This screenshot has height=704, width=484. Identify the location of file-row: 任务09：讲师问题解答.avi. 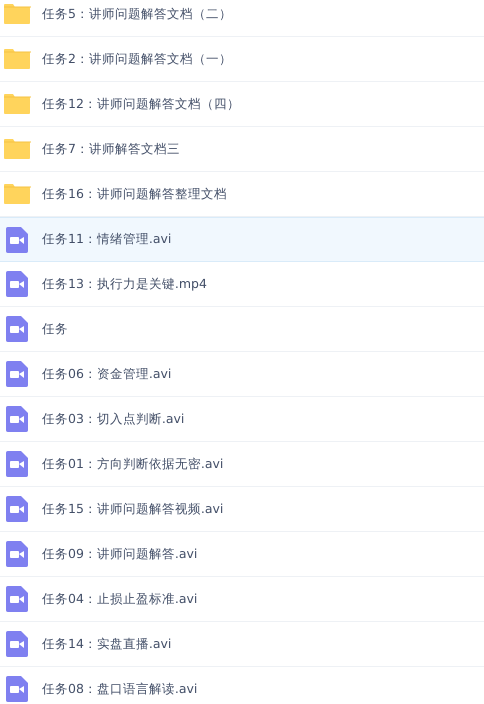
(242, 554).